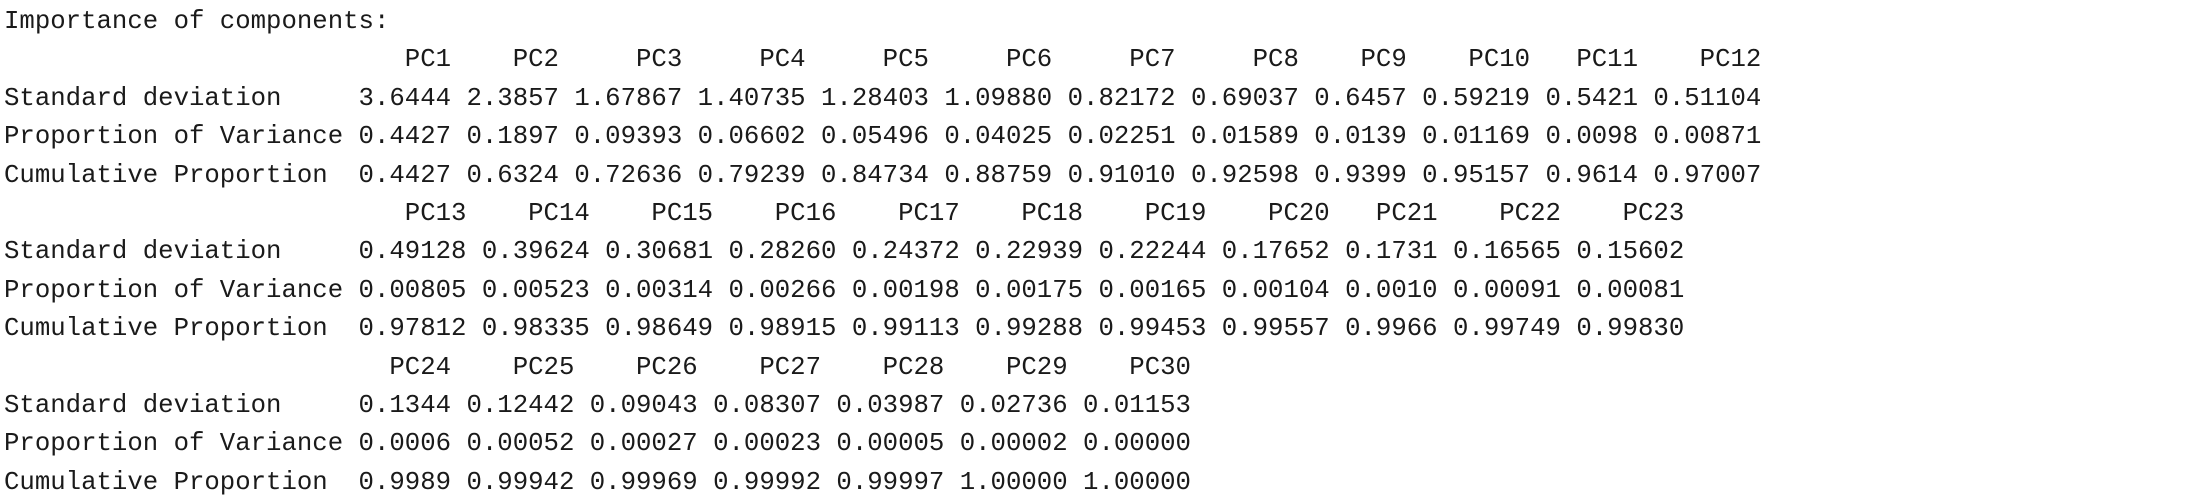 The height and width of the screenshot is (502, 2197). What do you see at coordinates (197, 21) in the screenshot?
I see `summary-heading: Importance of components:` at bounding box center [197, 21].